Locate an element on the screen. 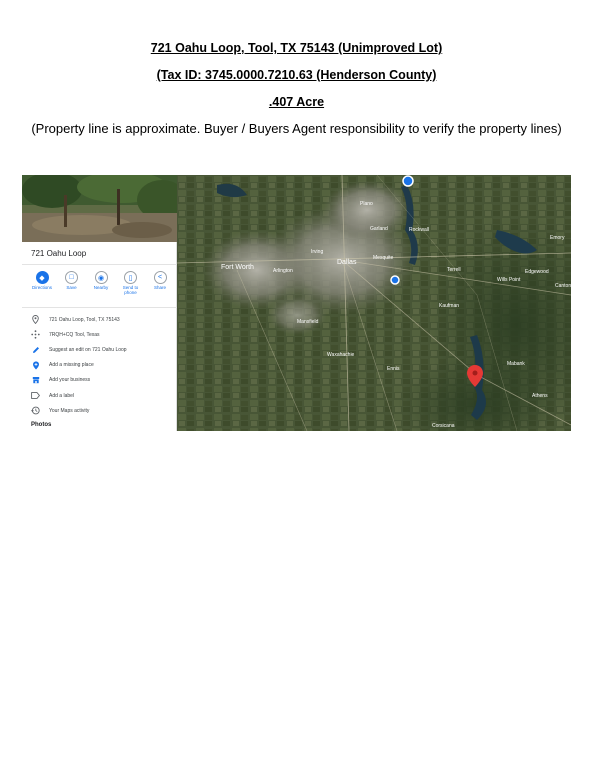  svg-text: Ennis is located at coordinates (393, 369).